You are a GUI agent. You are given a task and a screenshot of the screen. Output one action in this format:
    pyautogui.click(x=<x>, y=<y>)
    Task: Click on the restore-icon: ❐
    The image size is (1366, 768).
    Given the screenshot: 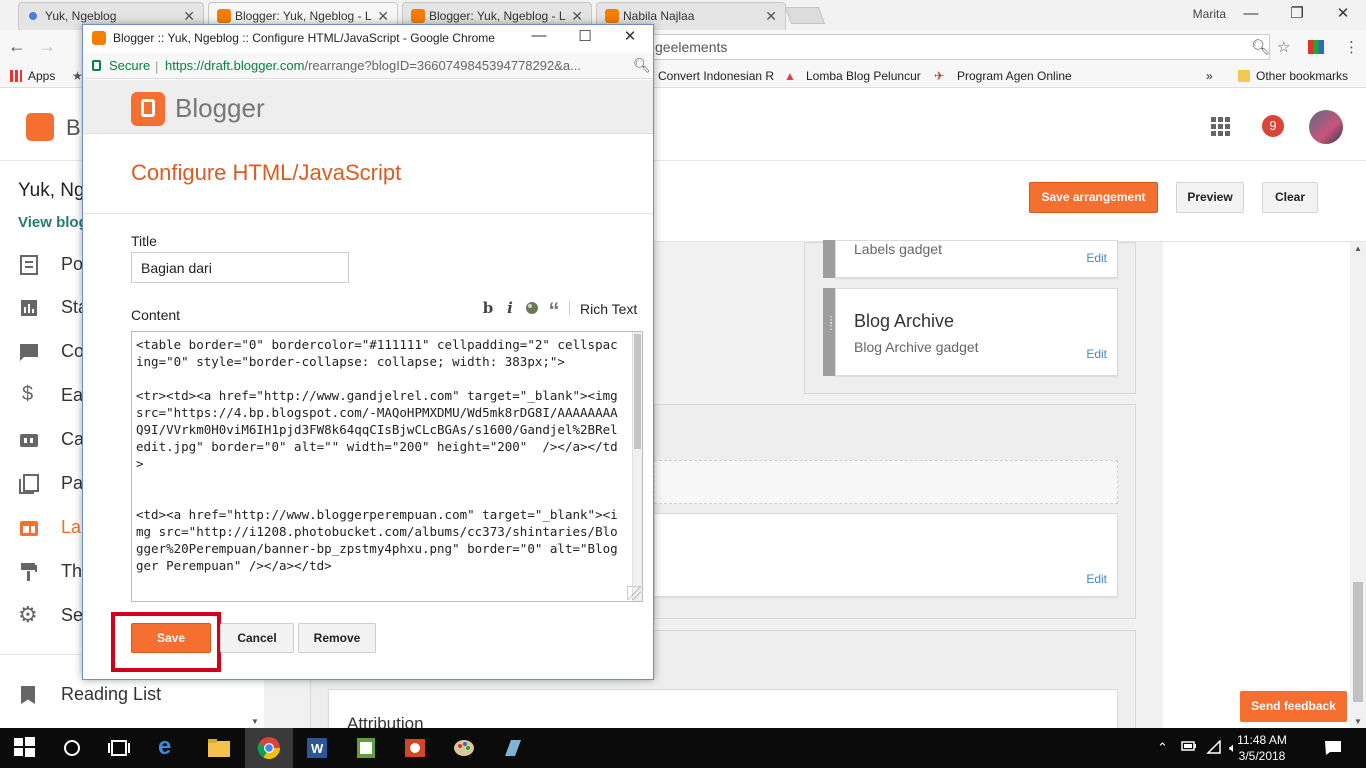 What is the action you would take?
    pyautogui.click(x=1297, y=14)
    